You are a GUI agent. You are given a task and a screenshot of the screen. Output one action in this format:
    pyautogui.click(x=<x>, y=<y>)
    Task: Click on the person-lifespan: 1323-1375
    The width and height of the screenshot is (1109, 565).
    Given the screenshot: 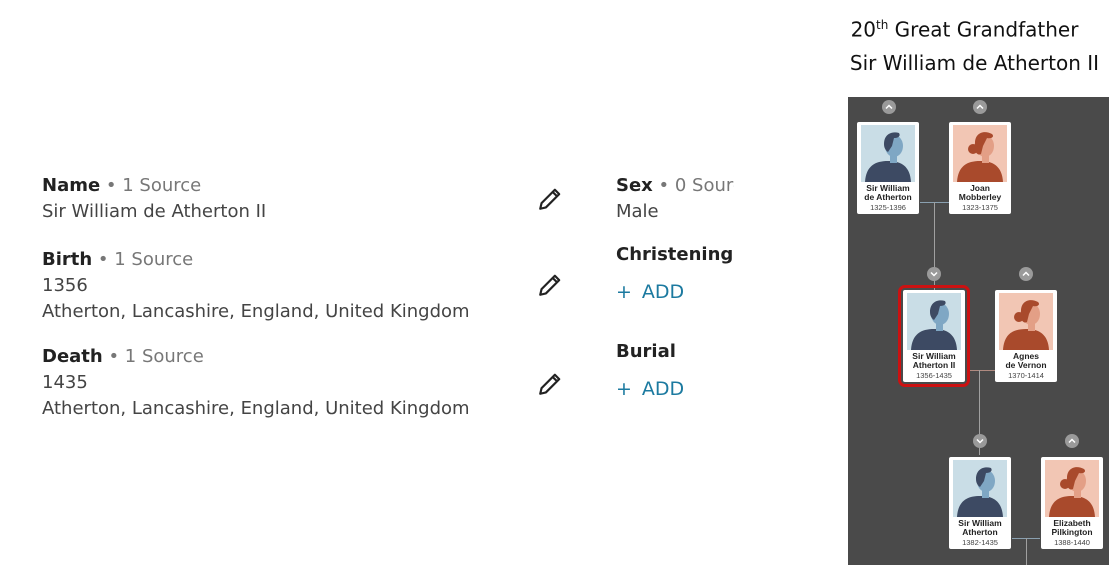 What is the action you would take?
    pyautogui.click(x=980, y=207)
    